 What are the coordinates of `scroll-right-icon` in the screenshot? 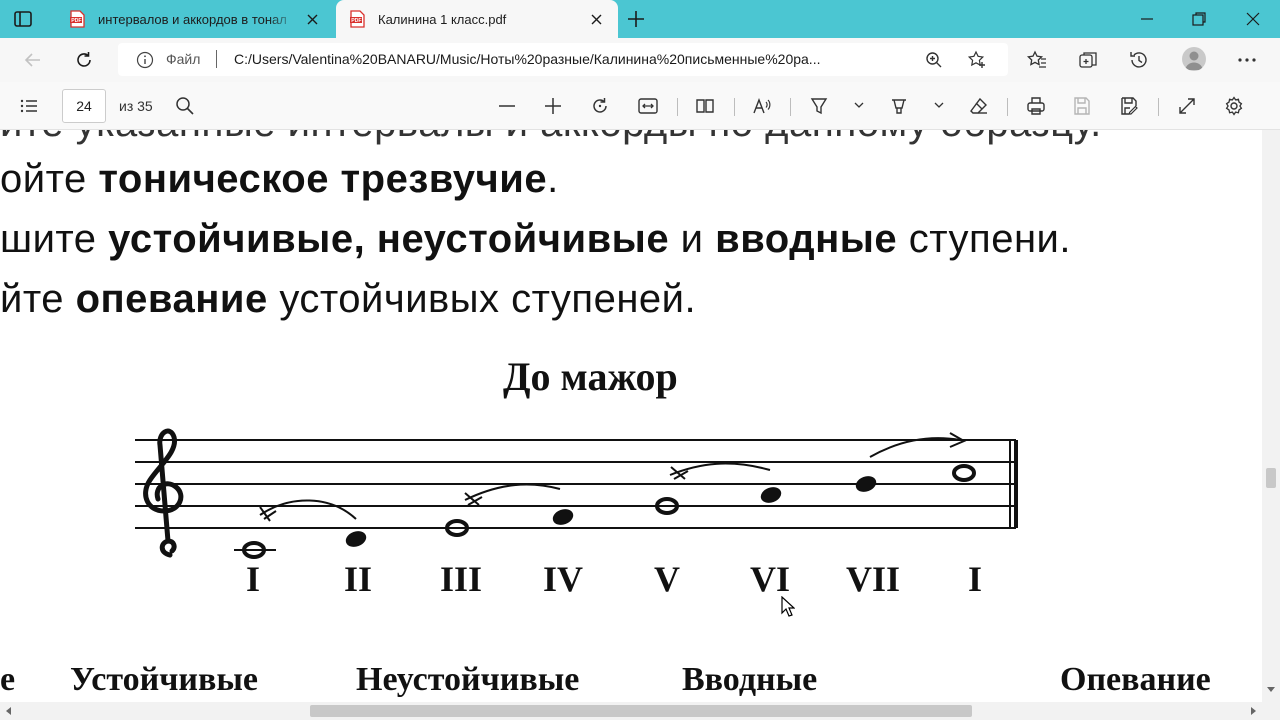 It's located at (1253, 711).